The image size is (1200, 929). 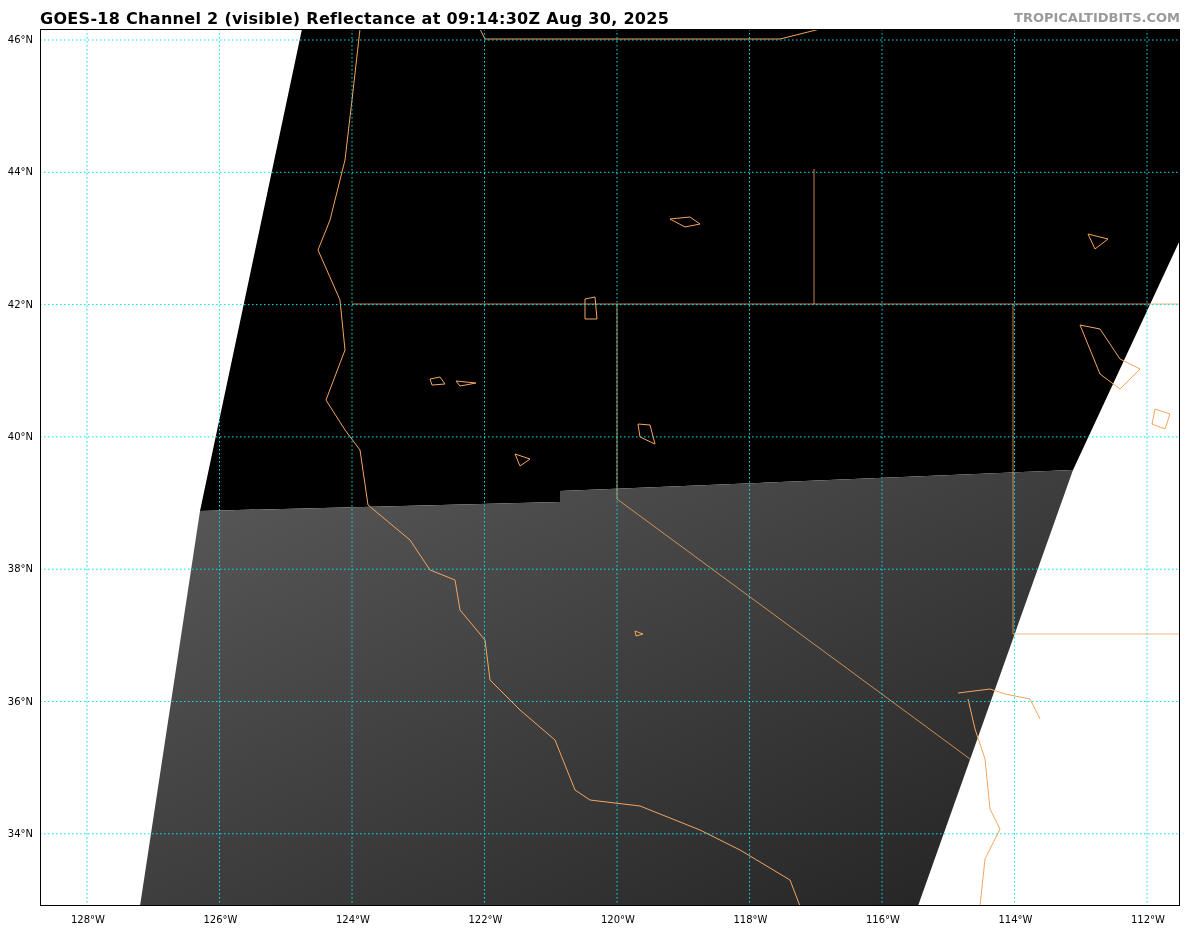 I want to click on latitude-label: 44°N, so click(x=19, y=172).